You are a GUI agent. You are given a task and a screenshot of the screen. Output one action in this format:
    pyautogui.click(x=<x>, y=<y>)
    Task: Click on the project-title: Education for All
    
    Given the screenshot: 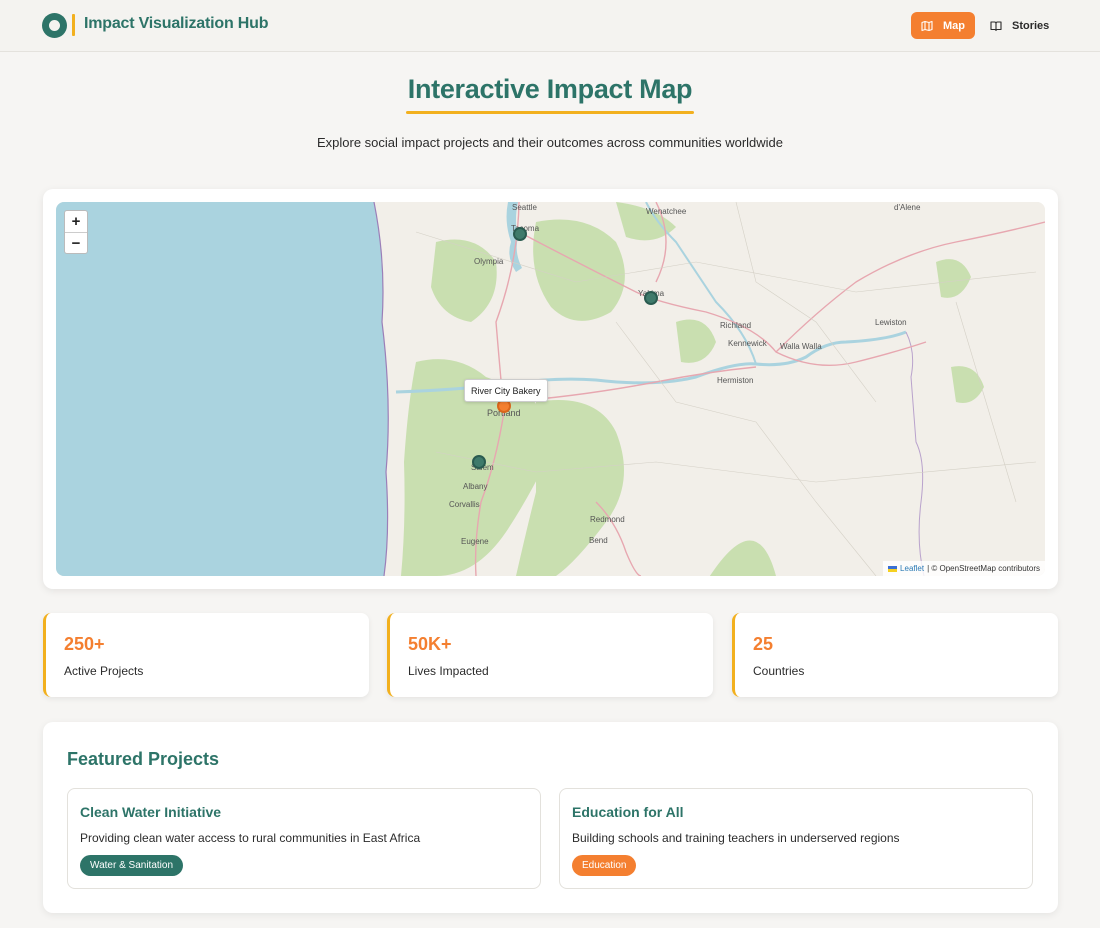 What is the action you would take?
    pyautogui.click(x=627, y=812)
    